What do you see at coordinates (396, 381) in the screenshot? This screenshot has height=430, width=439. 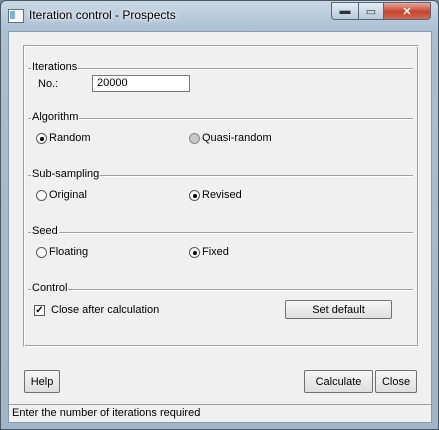 I see `close-button: Close` at bounding box center [396, 381].